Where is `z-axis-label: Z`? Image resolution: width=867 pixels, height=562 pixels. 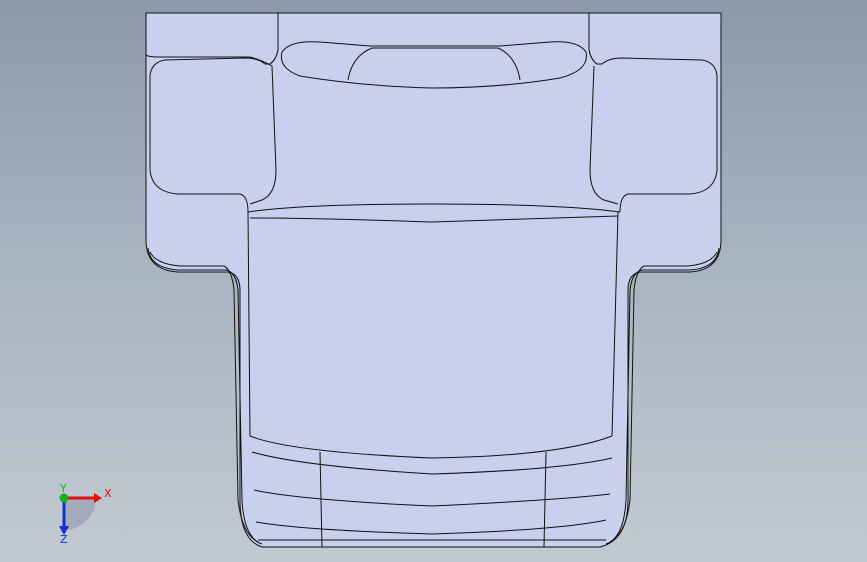
z-axis-label: Z is located at coordinates (64, 539).